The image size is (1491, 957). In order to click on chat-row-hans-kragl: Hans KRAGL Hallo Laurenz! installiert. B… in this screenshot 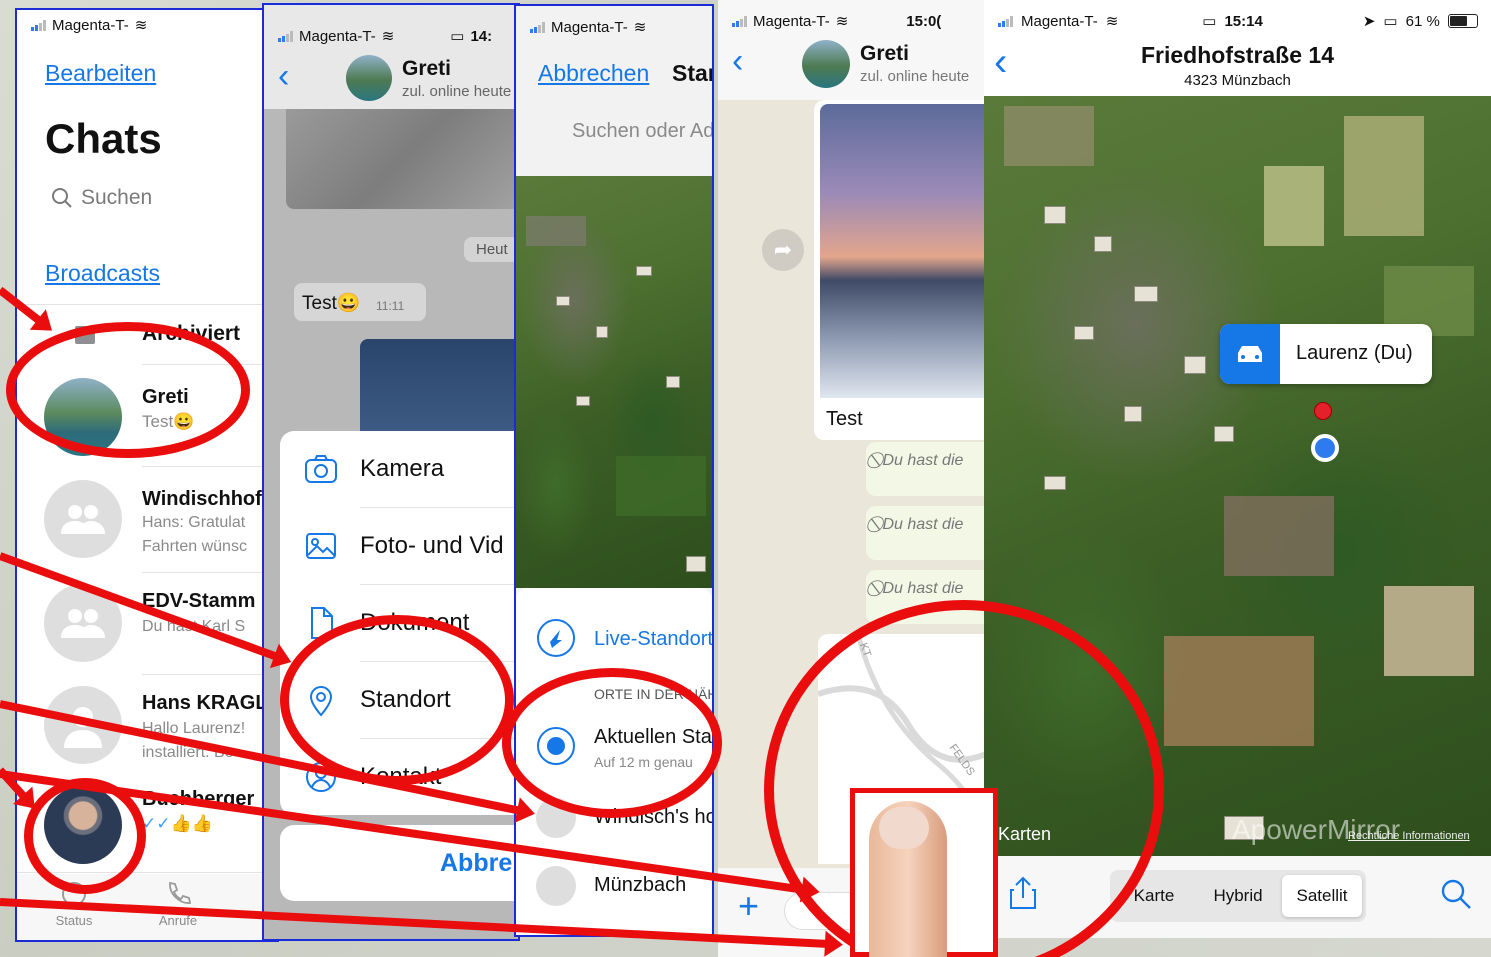, I will do `click(147, 726)`.